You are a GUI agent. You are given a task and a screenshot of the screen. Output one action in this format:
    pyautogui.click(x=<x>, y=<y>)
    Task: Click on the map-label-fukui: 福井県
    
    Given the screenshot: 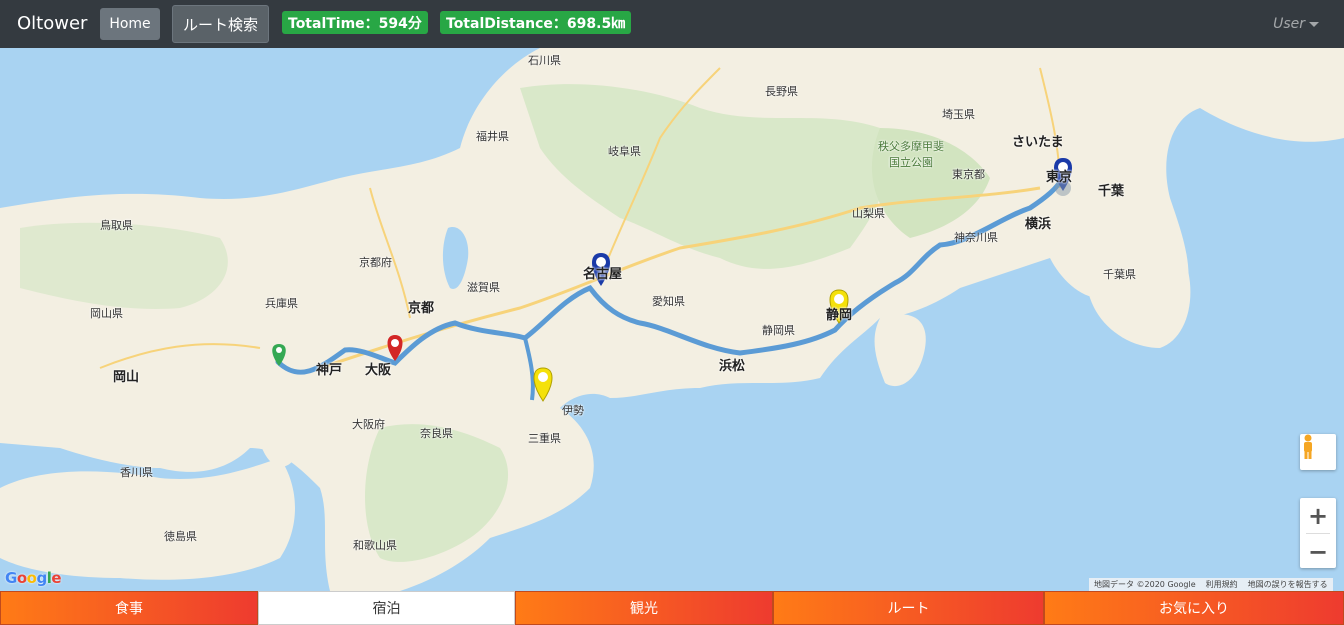 What is the action you would take?
    pyautogui.click(x=492, y=136)
    